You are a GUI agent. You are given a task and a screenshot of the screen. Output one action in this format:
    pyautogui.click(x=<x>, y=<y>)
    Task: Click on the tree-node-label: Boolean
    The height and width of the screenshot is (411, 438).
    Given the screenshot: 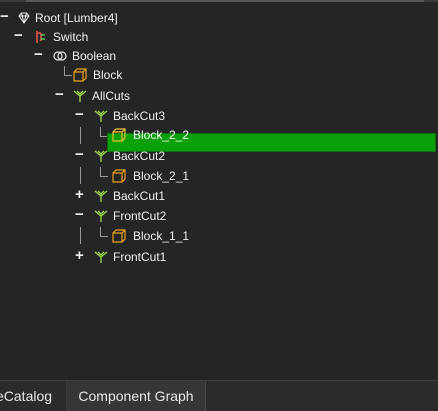 What is the action you would take?
    pyautogui.click(x=94, y=56)
    